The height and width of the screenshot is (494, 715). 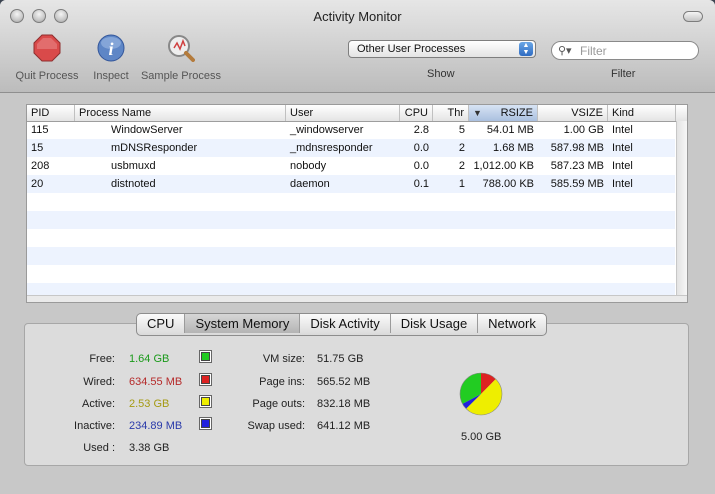 I want to click on column-header-kind: Kind, so click(x=642, y=113).